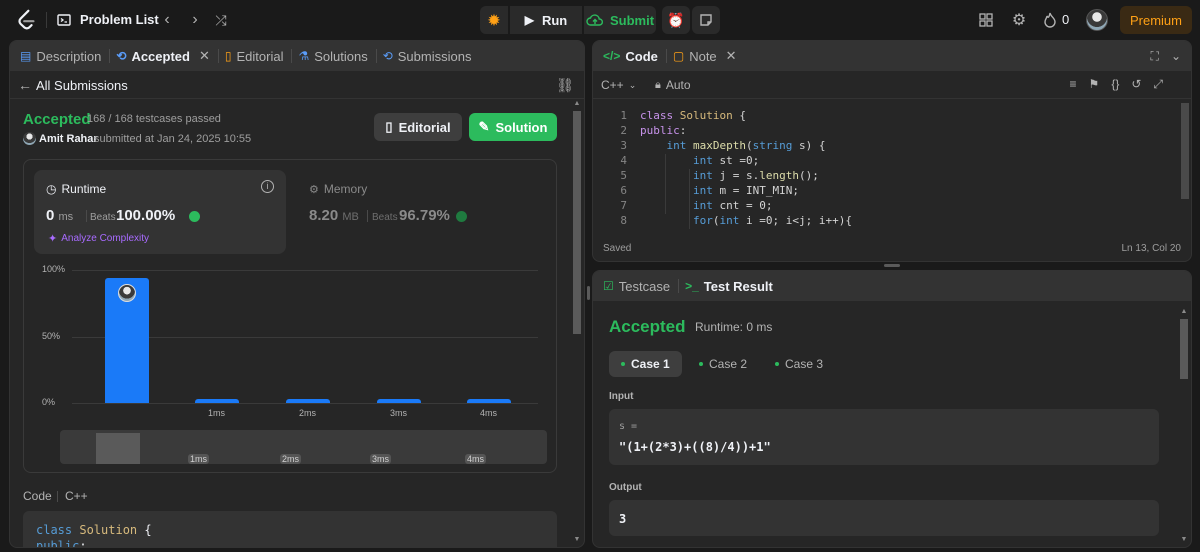  I want to click on reset-icon: ↺, so click(1136, 84).